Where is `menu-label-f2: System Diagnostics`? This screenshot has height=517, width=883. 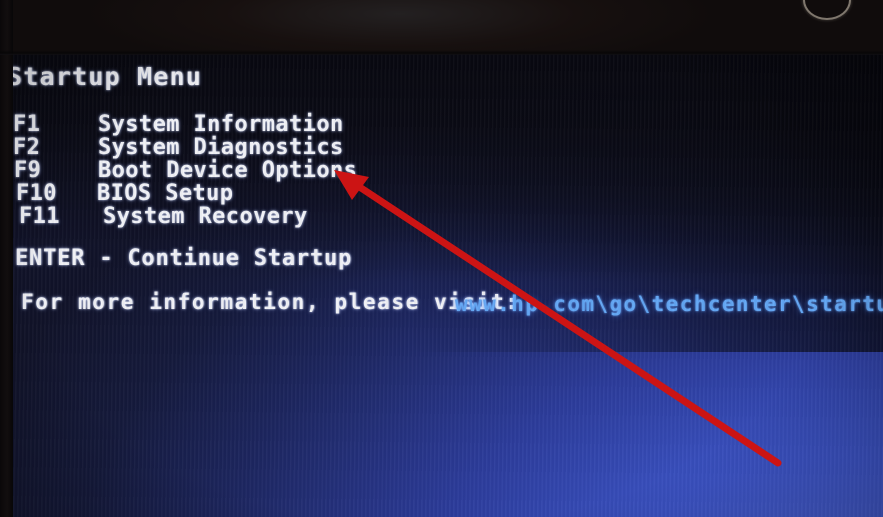
menu-label-f2: System Diagnostics is located at coordinates (221, 147).